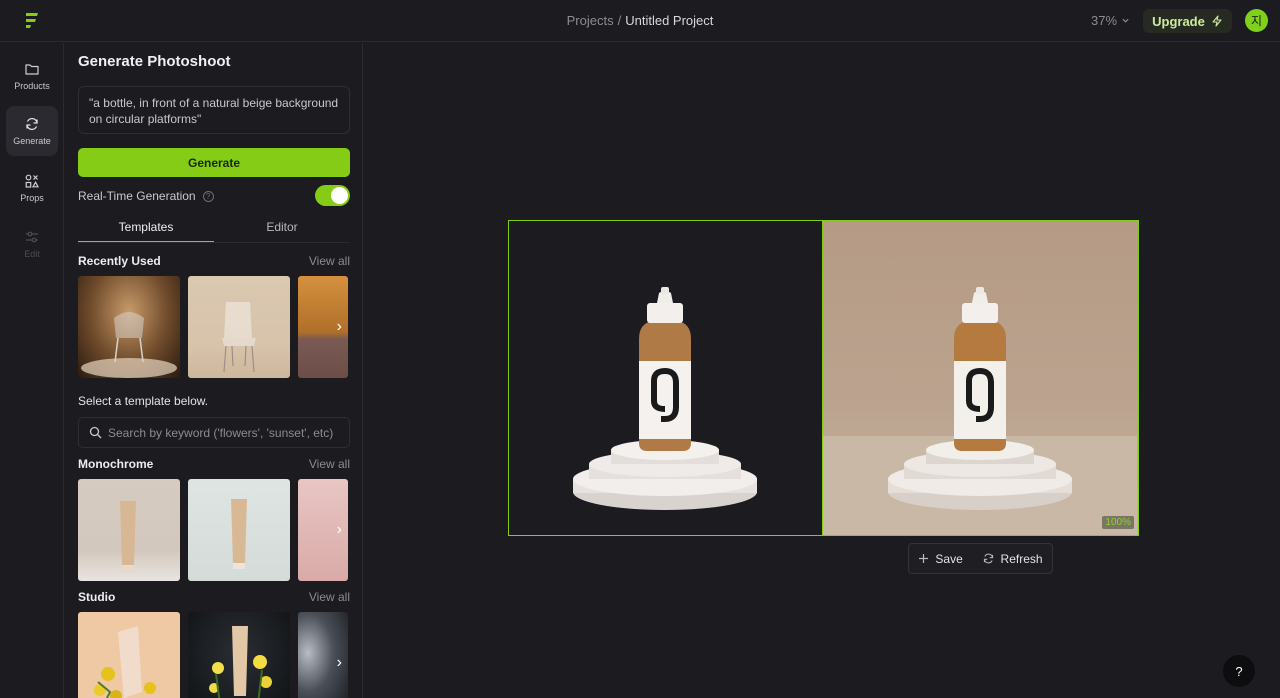 This screenshot has height=698, width=1280. I want to click on panel-title: Generate Photoshoot, so click(154, 61).